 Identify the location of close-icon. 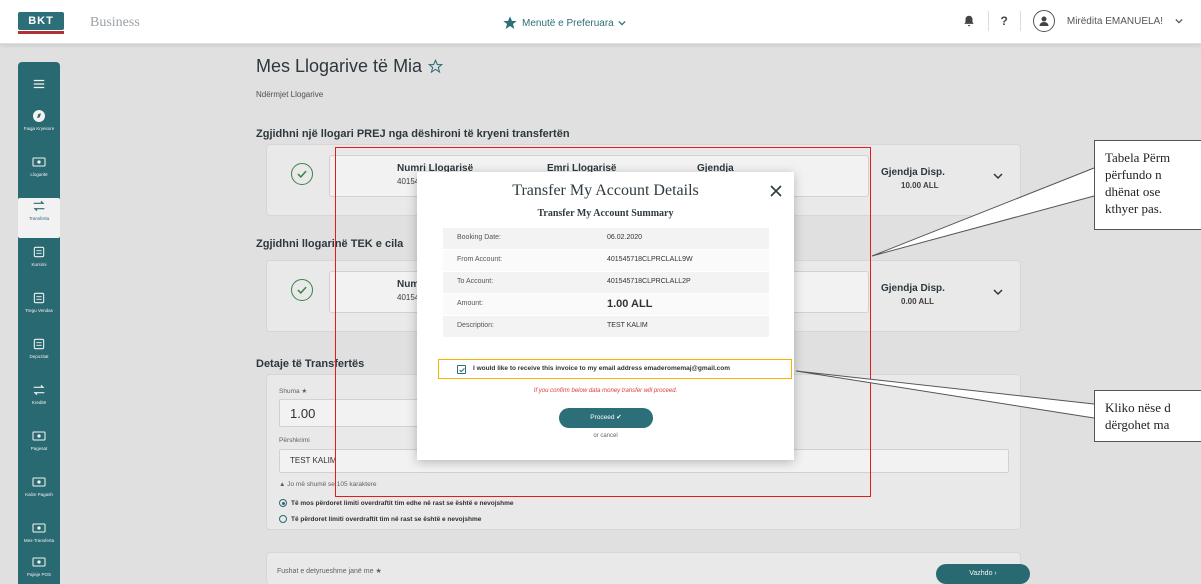
(776, 191).